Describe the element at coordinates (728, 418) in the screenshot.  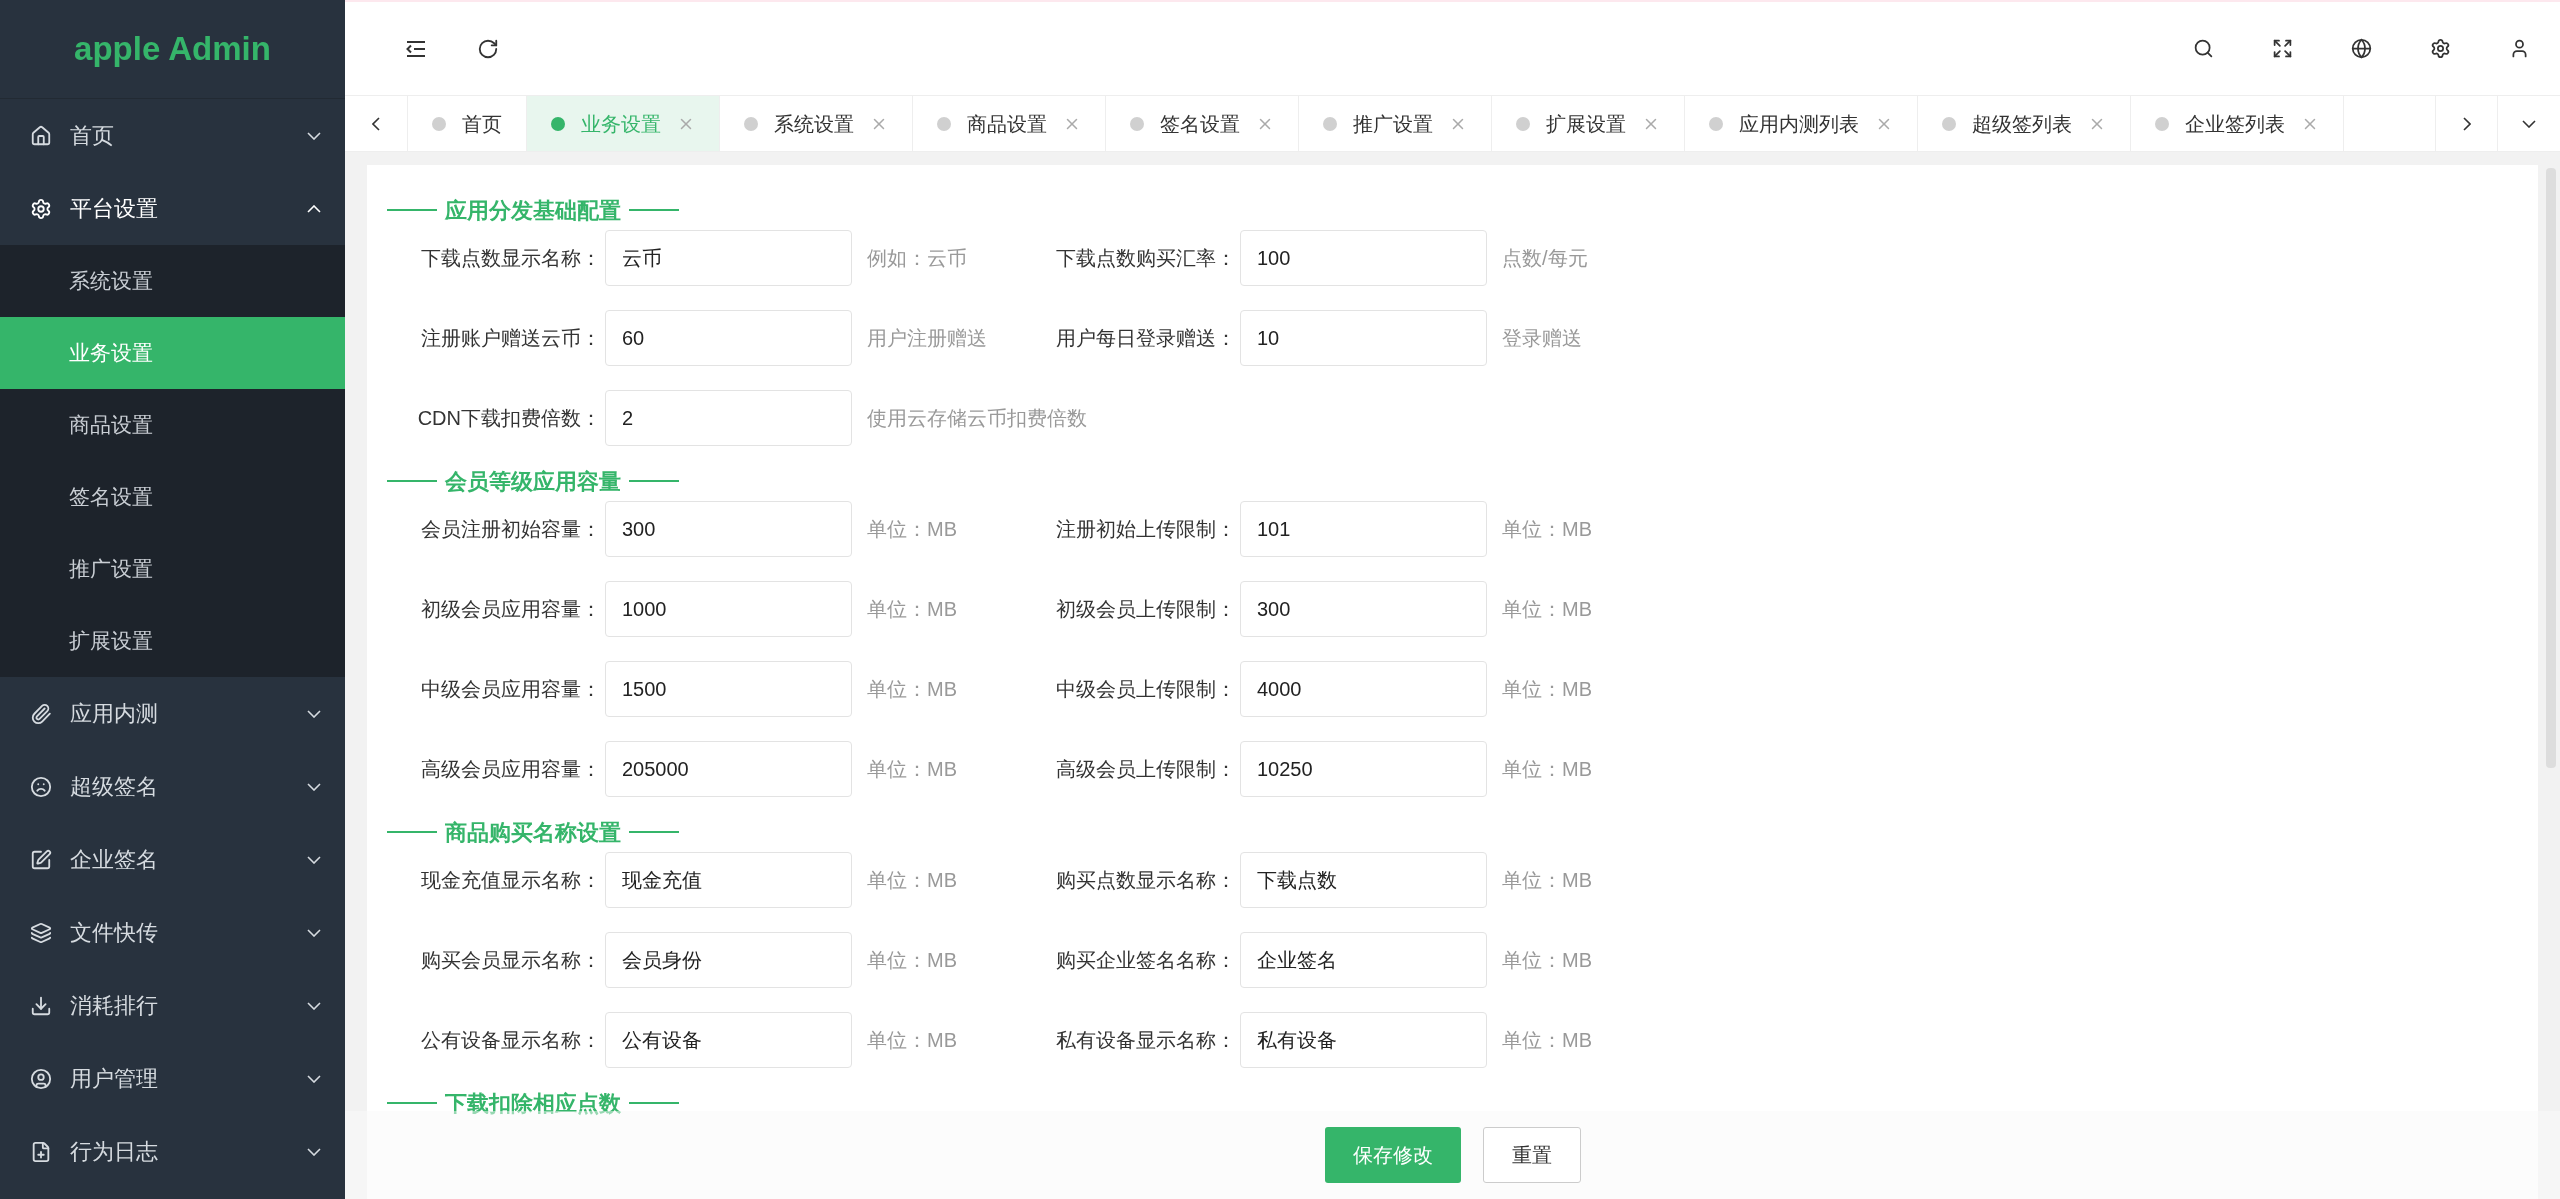
I see `text-input: 2` at that location.